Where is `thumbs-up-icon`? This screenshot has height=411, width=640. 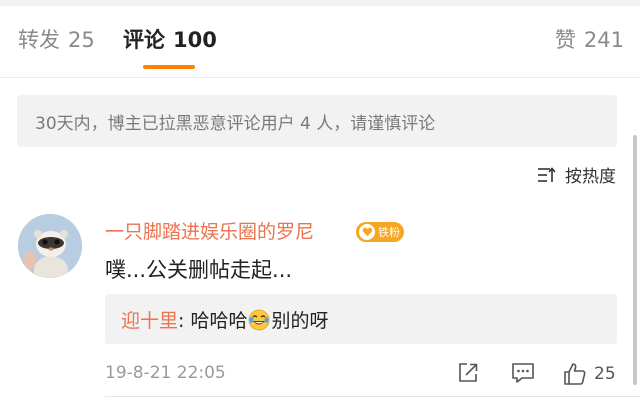 thumbs-up-icon is located at coordinates (575, 374).